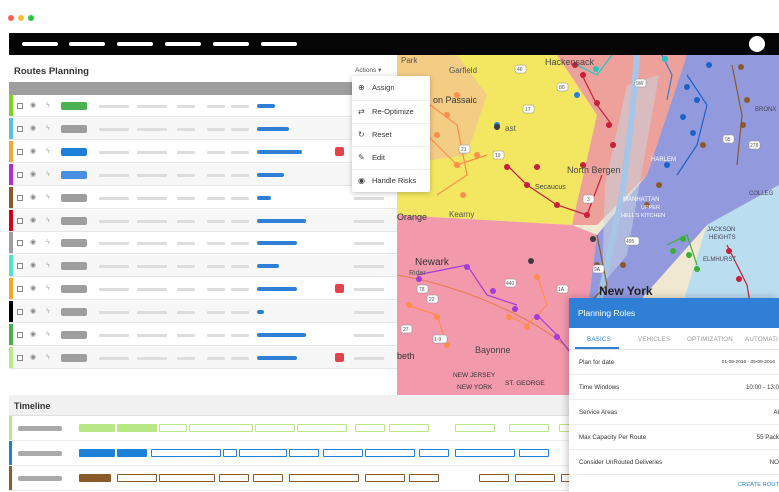 This screenshot has width=779, height=492. What do you see at coordinates (748, 362) in the screenshot?
I see `date-range-field: 01-08-2016 - 05-09-2016` at bounding box center [748, 362].